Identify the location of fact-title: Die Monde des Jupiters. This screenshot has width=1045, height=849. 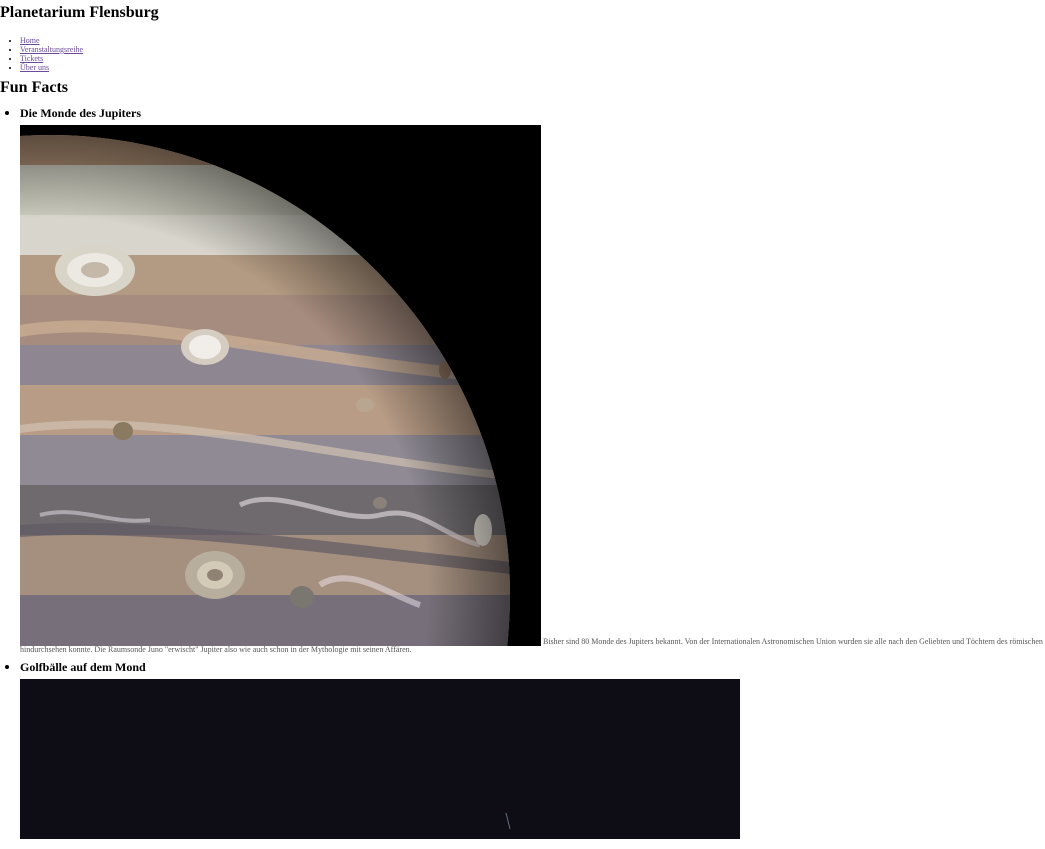
(80, 113).